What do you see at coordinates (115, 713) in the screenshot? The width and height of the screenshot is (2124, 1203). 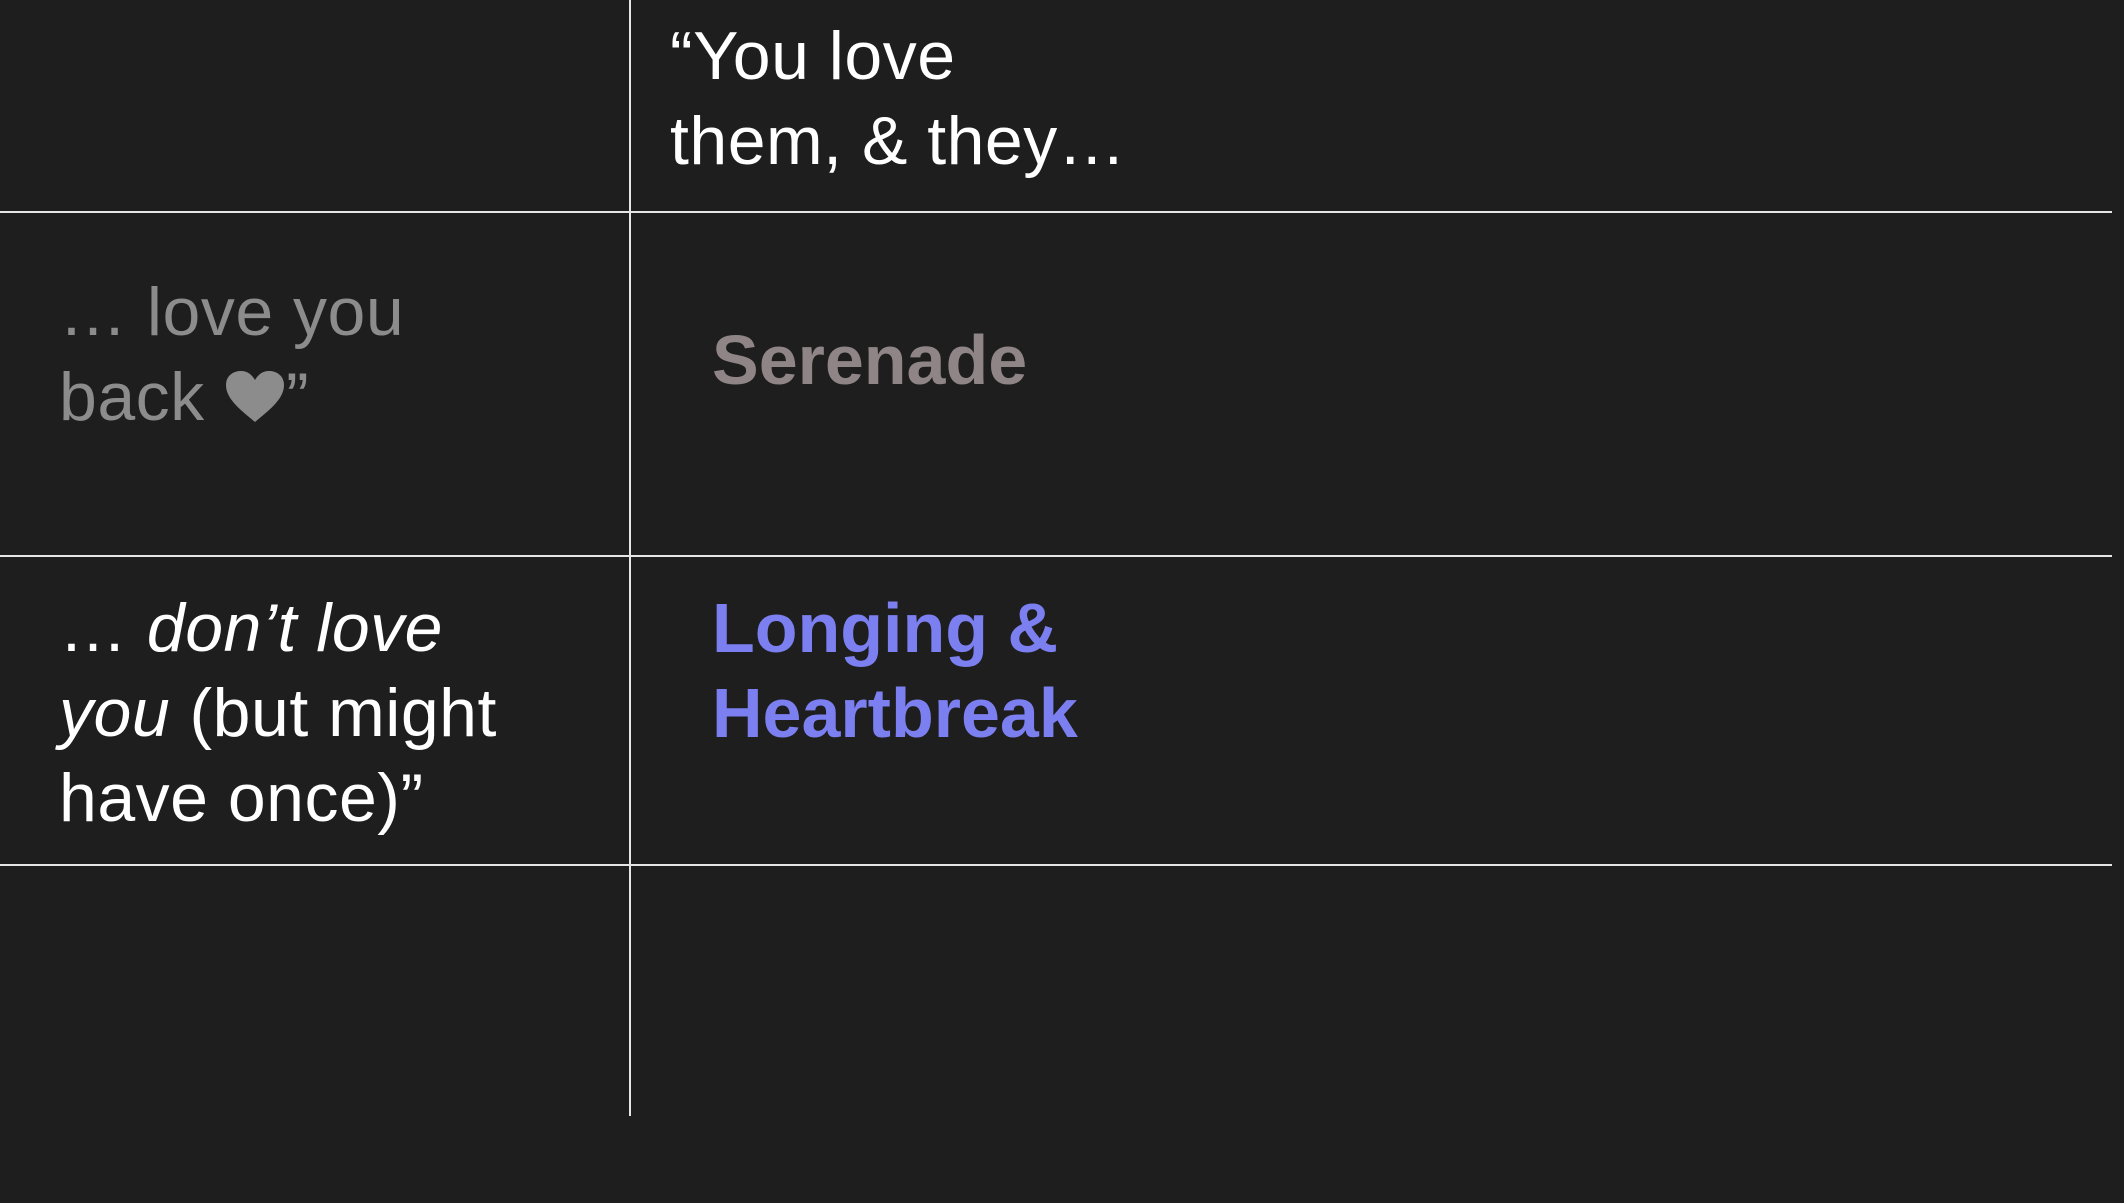 I see `row-2-label-emphasis-you: you` at bounding box center [115, 713].